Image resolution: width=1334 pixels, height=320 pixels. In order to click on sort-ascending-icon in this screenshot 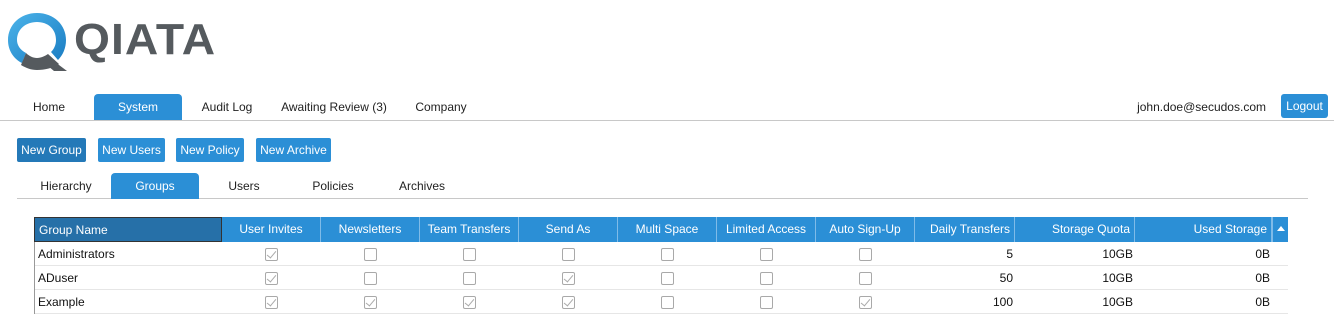, I will do `click(1280, 229)`.